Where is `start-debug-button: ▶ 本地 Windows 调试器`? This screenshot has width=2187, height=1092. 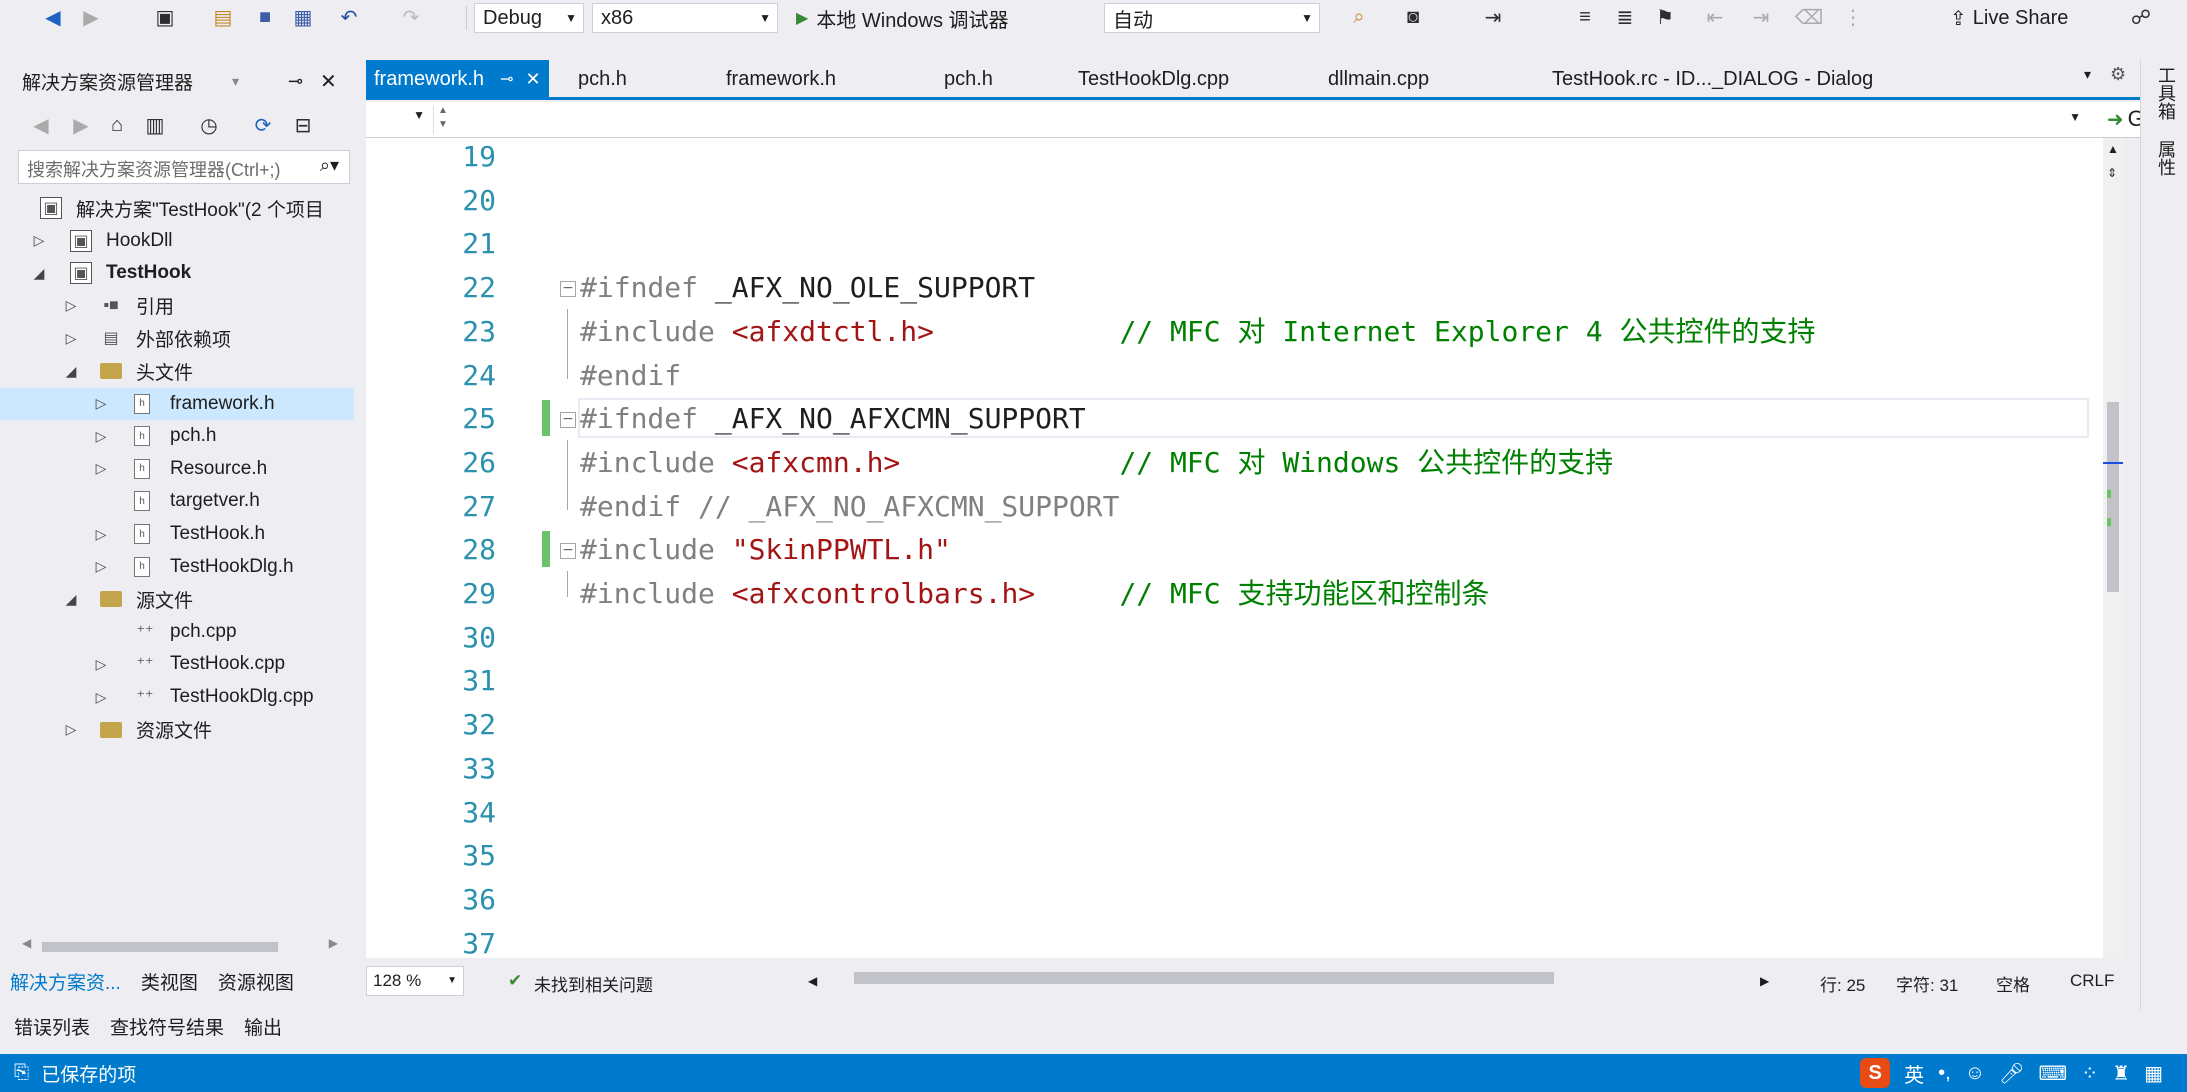
start-debug-button: ▶ 本地 Windows 调试器 is located at coordinates (902, 18).